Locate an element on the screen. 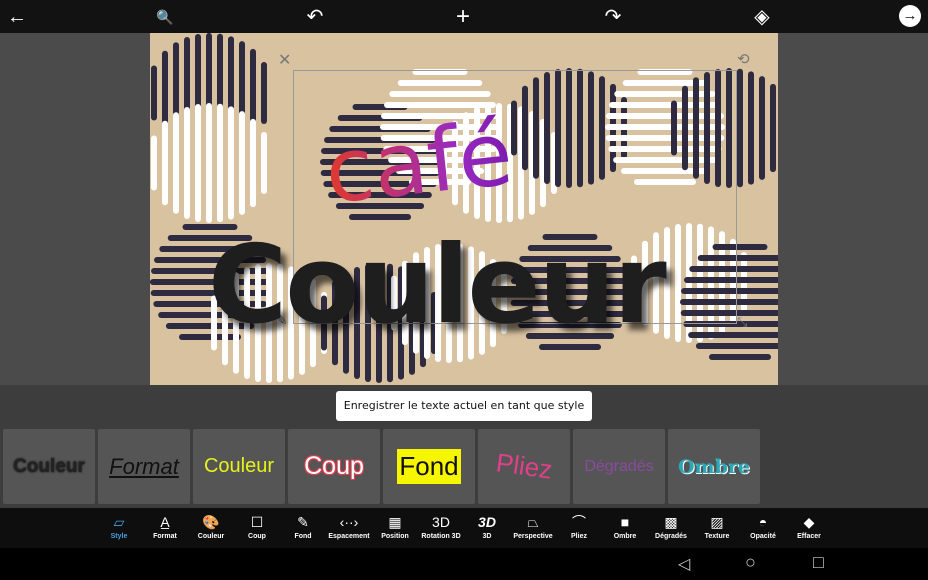  nav-home-icon: ○ is located at coordinates (750, 562).